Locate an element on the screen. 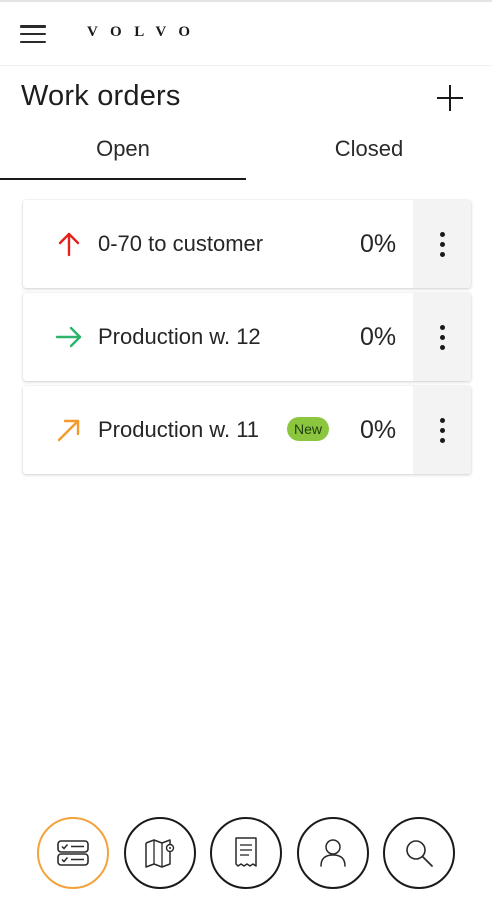 The image size is (492, 900). nav-receipts is located at coordinates (246, 853).